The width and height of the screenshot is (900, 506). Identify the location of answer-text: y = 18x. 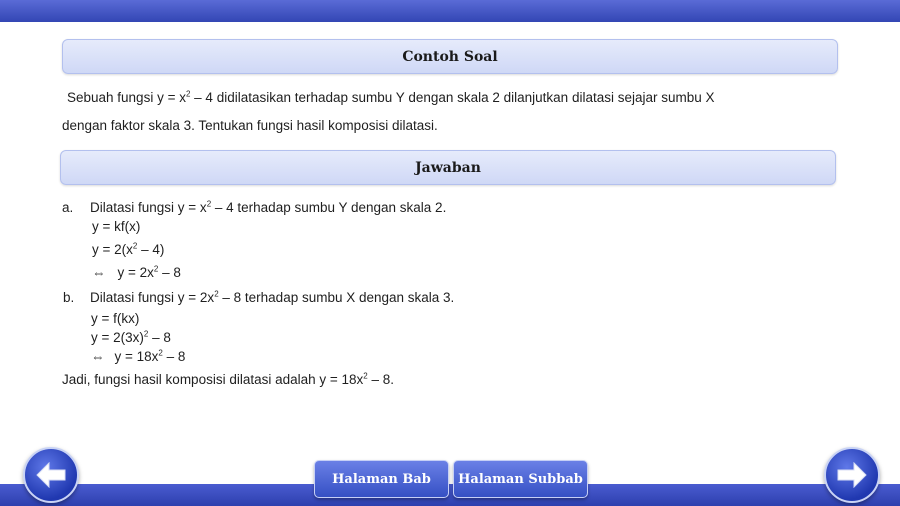
(136, 356).